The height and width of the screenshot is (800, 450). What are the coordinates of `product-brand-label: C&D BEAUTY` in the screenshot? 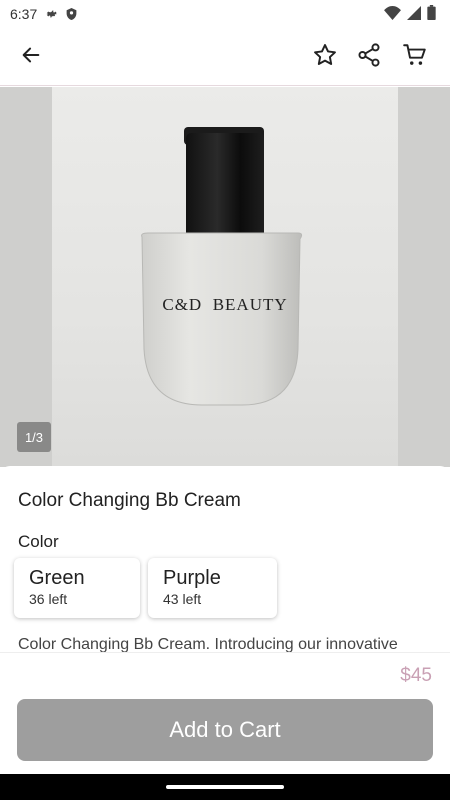 It's located at (225, 304).